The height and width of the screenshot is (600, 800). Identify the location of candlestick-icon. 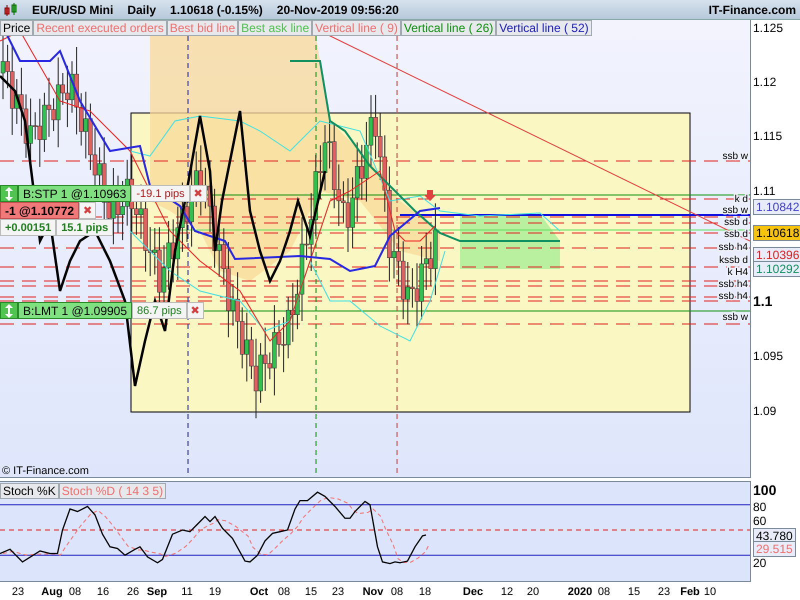
(11, 9).